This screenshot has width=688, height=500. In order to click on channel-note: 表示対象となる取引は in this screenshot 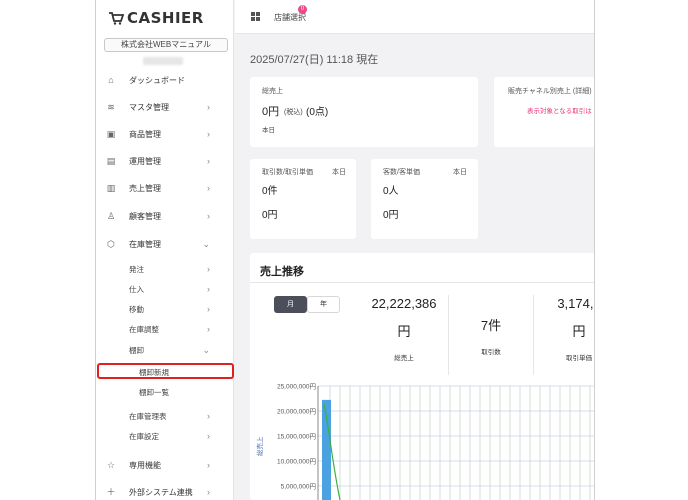, I will do `click(559, 111)`.